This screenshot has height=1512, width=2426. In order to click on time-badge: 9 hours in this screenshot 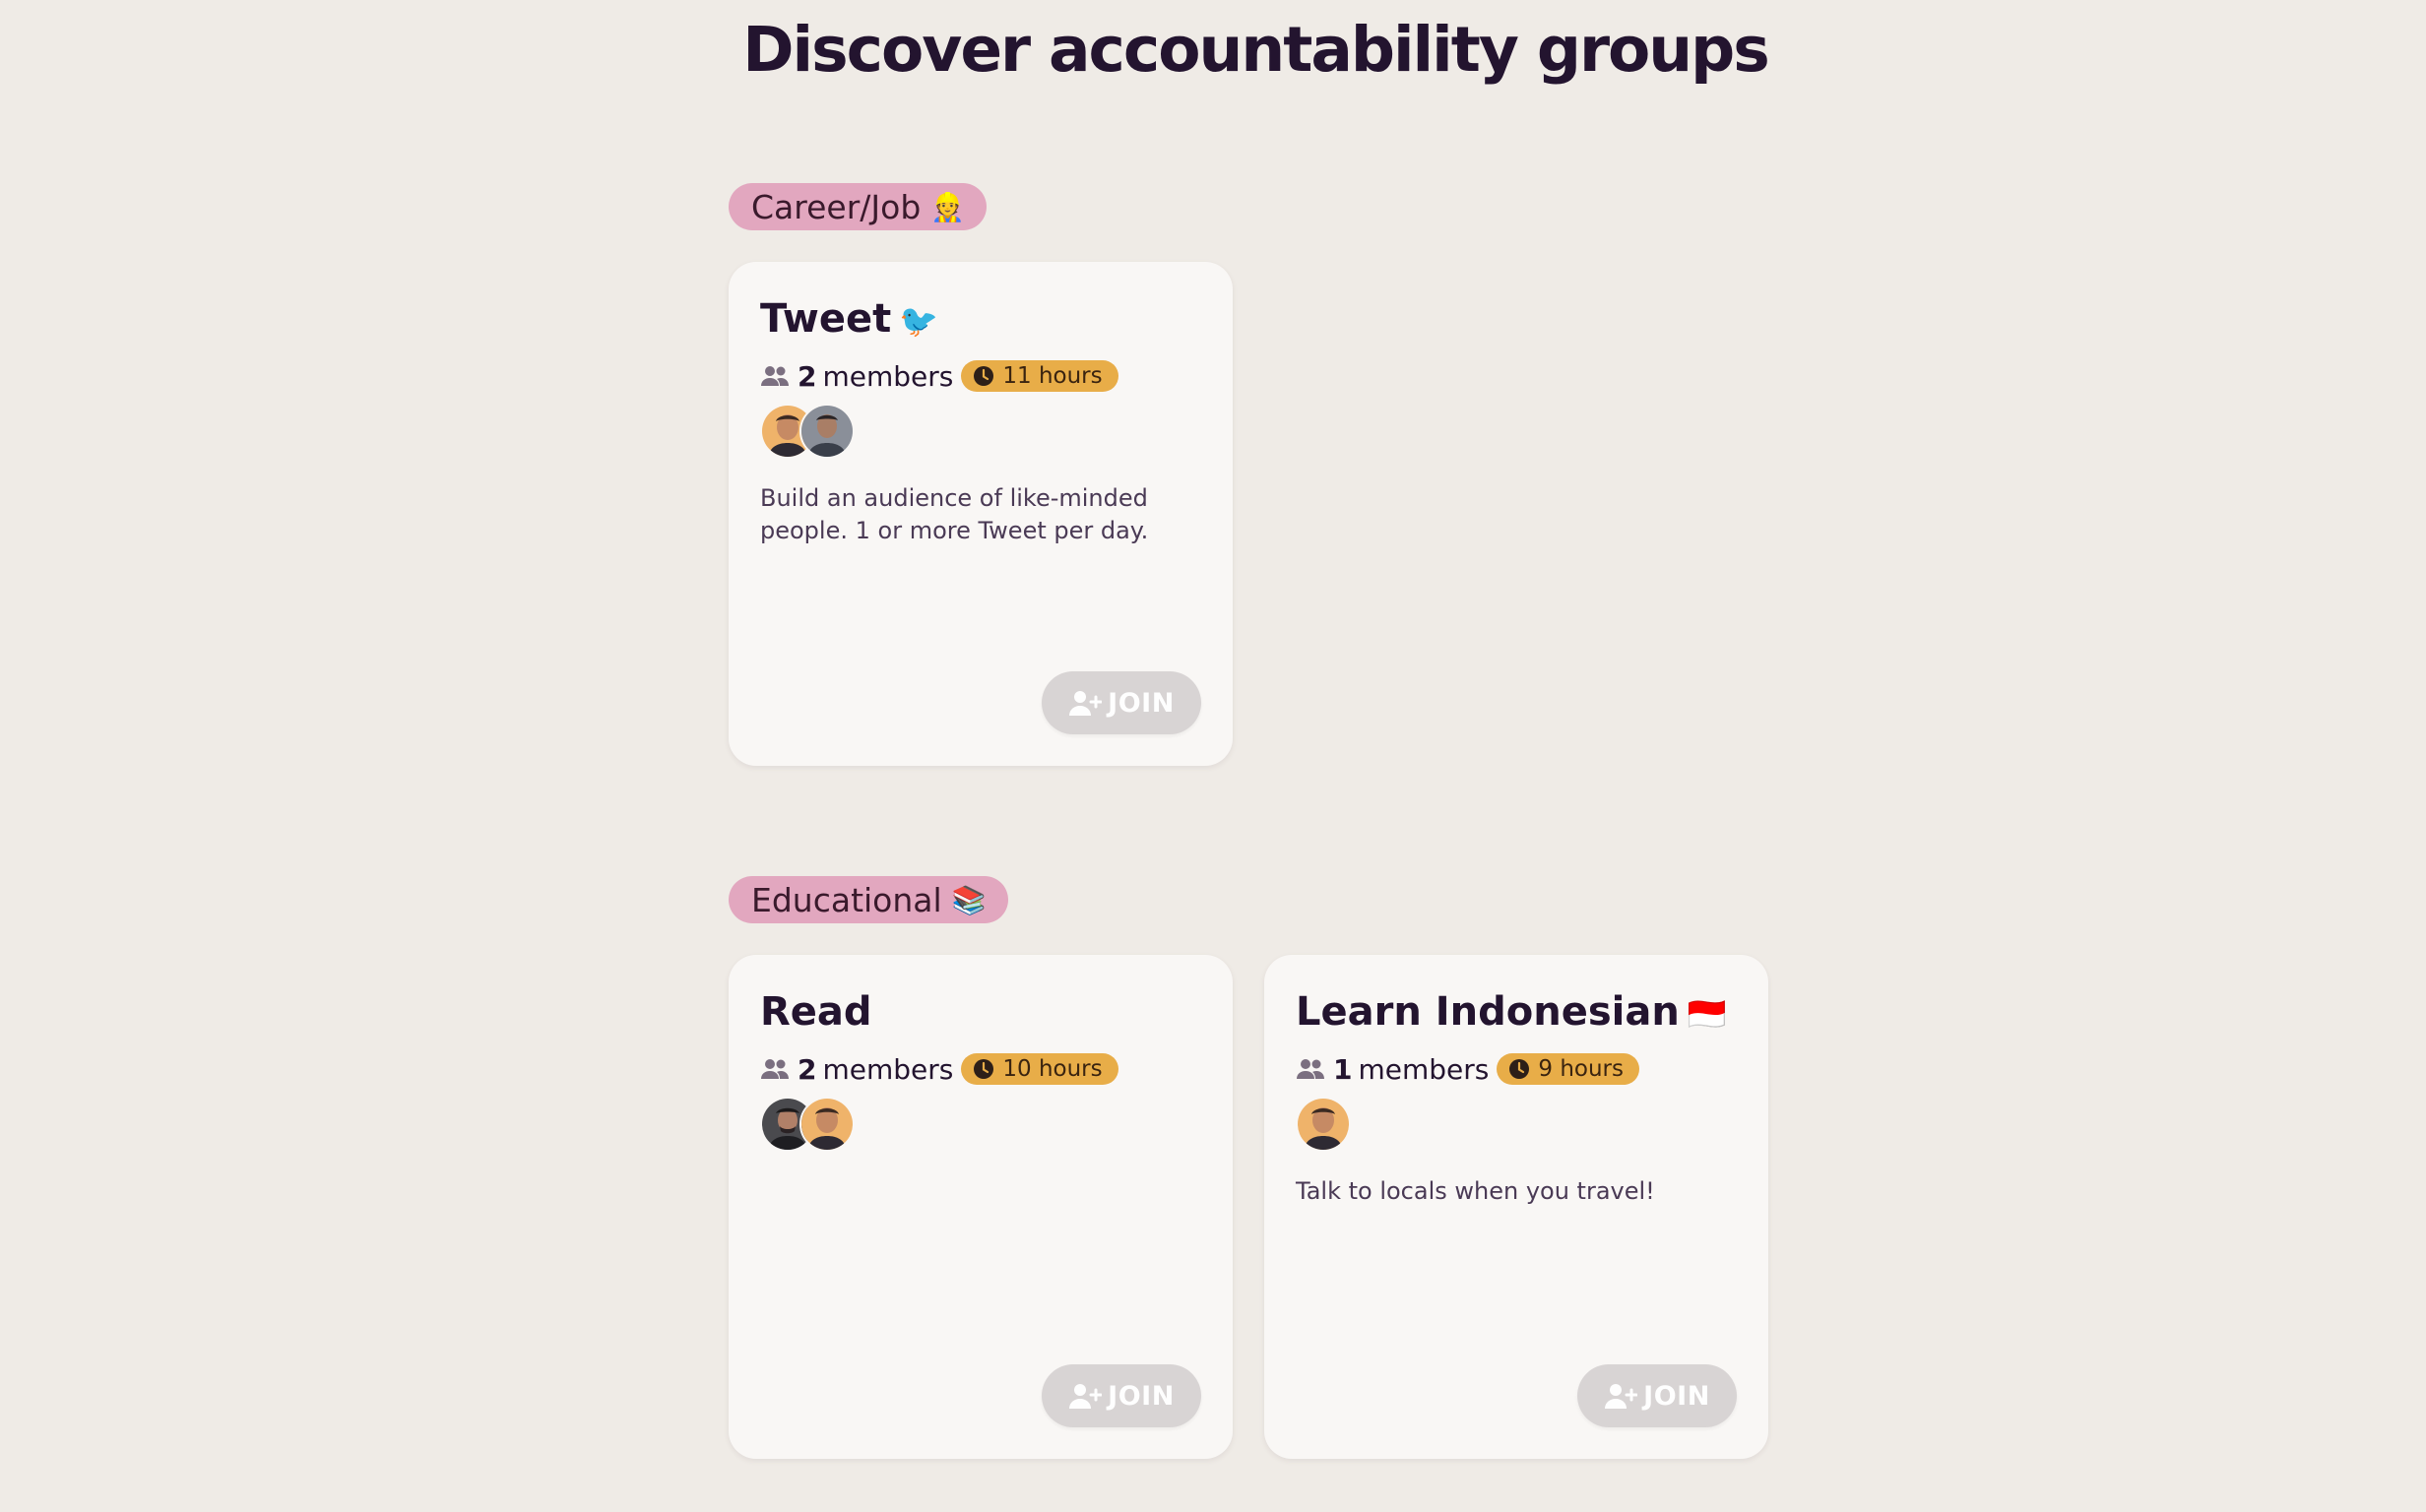, I will do `click(1568, 1069)`.